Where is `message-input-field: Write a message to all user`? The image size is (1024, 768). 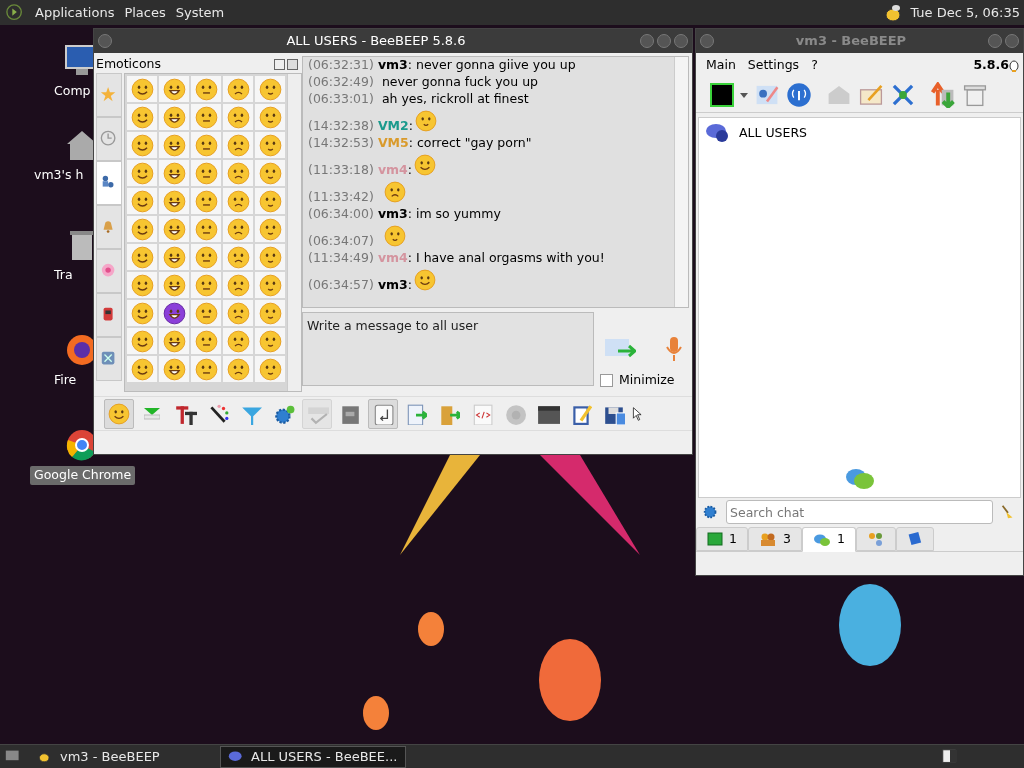 message-input-field: Write a message to all user is located at coordinates (448, 349).